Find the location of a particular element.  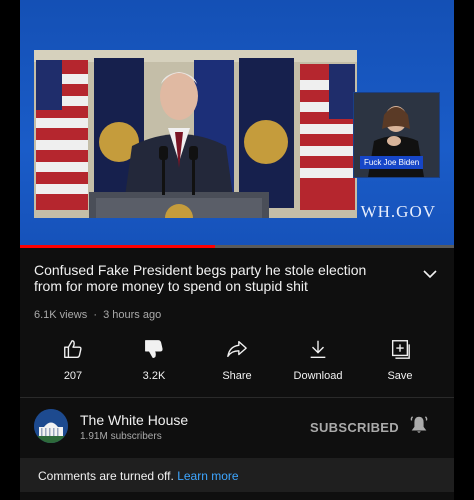

like-button: 207 is located at coordinates (73, 360).